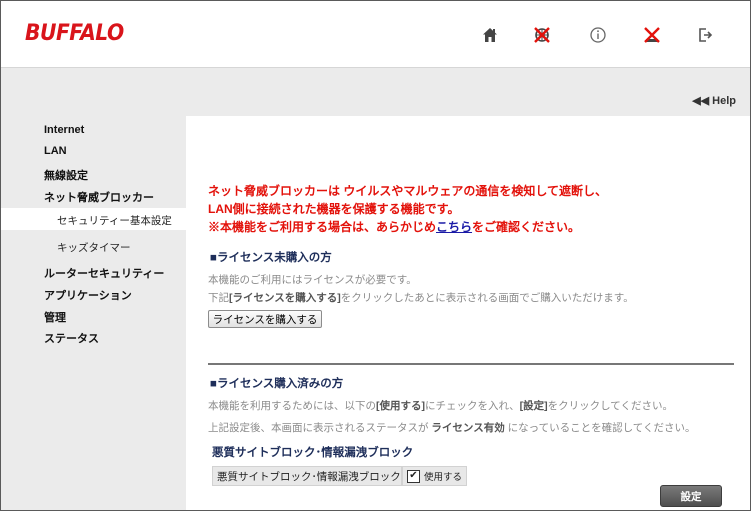  What do you see at coordinates (114, 220) in the screenshot?
I see `sidebar-item-security-basic: セキュリティー基本設定` at bounding box center [114, 220].